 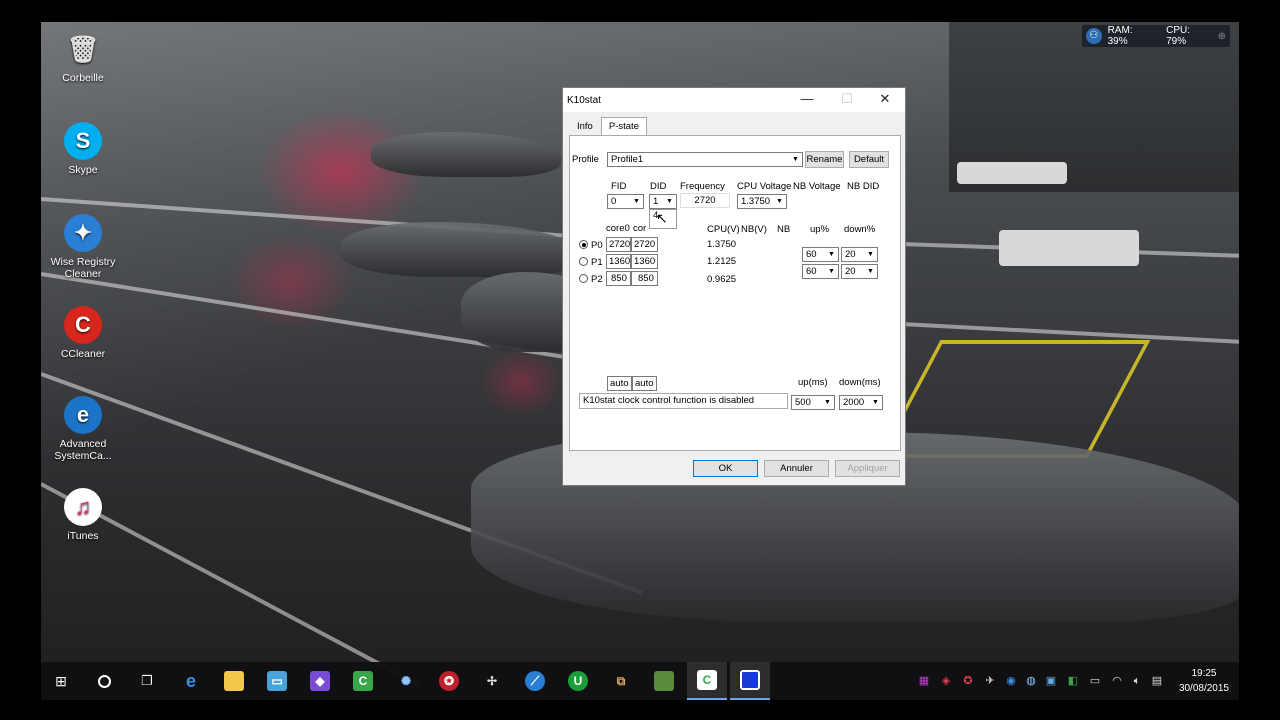 I want to click on taskbar-camtasia: C, so click(x=363, y=681).